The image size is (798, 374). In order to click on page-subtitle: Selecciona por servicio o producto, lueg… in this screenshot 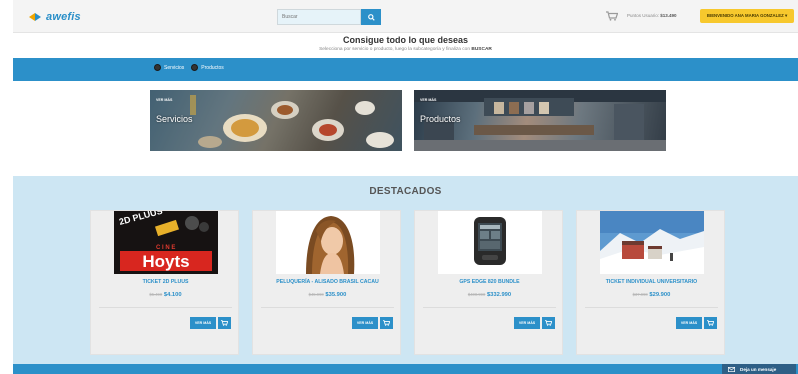, I will do `click(405, 49)`.